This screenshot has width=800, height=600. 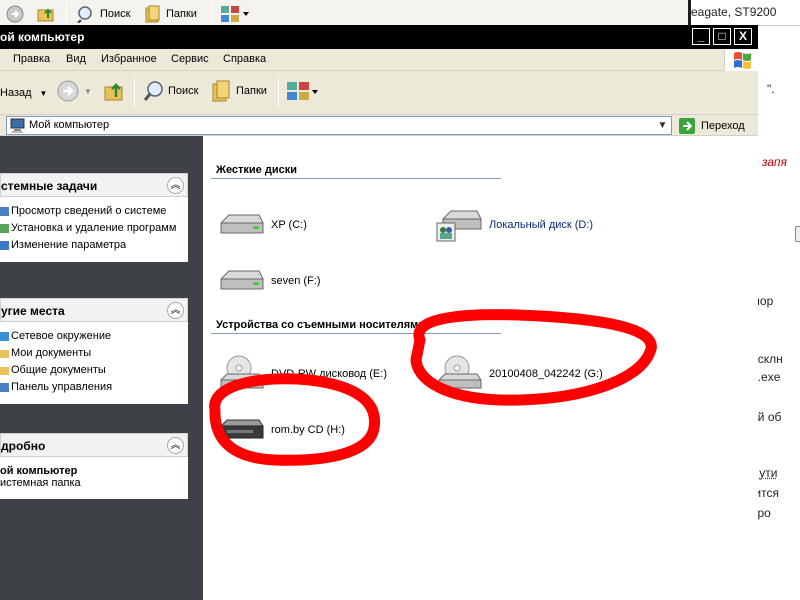 I want to click on drive-h: rom.by CD (H:), so click(x=281, y=430).